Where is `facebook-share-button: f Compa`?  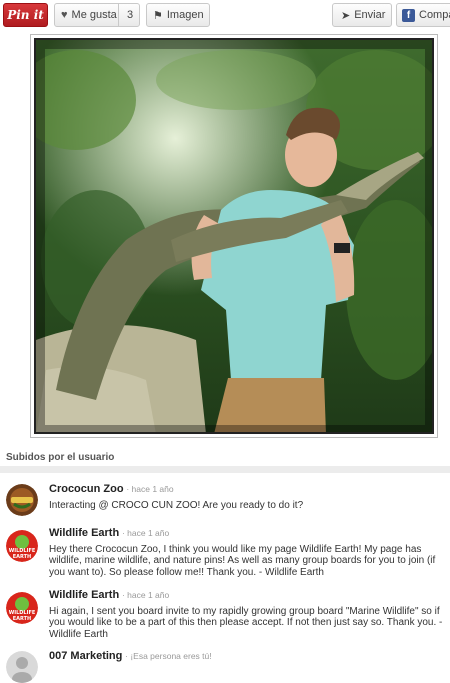
facebook-share-button: f Compa is located at coordinates (423, 15).